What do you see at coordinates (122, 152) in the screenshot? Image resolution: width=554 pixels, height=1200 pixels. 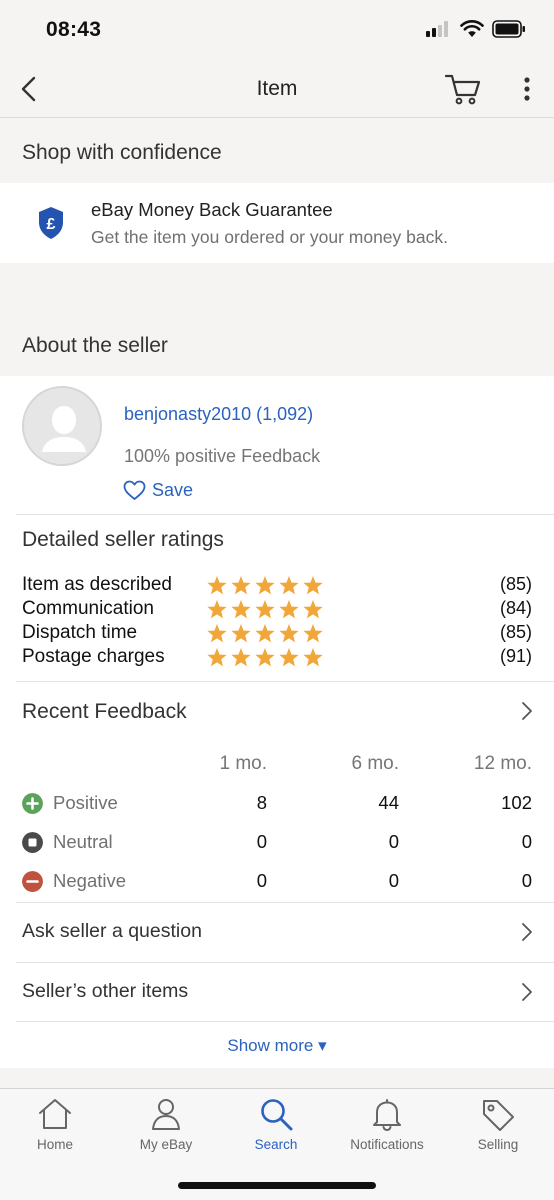 I see `confidence-heading: Shop with confidence` at bounding box center [122, 152].